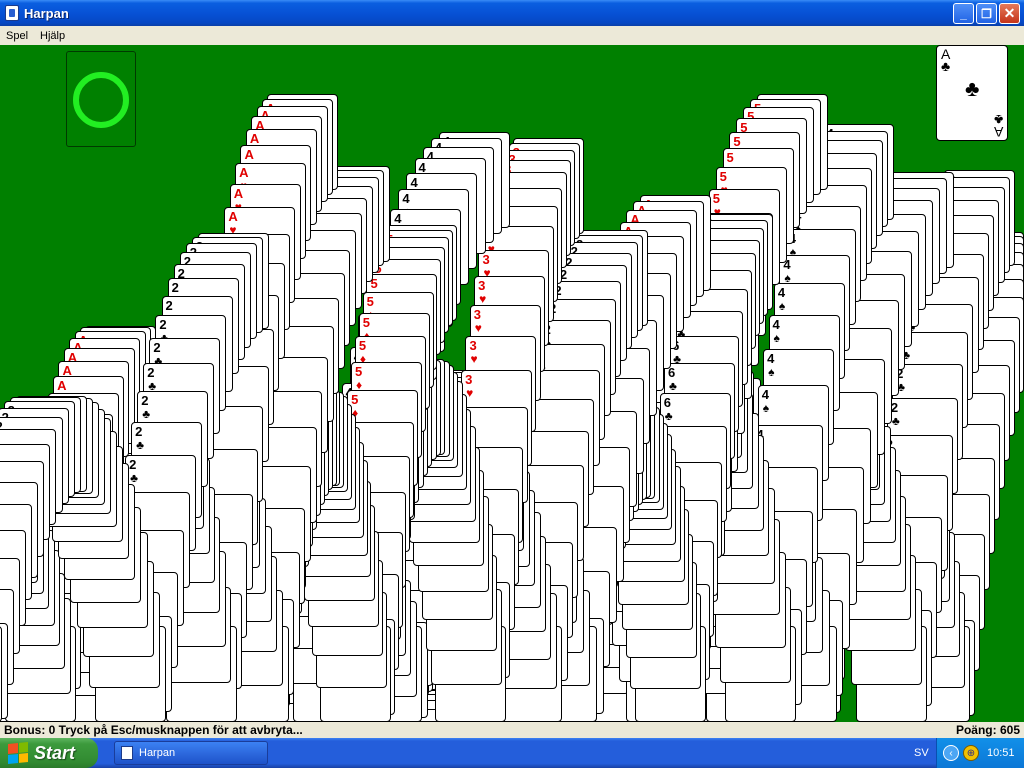  Describe the element at coordinates (512, 753) in the screenshot. I see `taskbar: Start Harpan SV ‹ ⊕ 10:51` at that location.